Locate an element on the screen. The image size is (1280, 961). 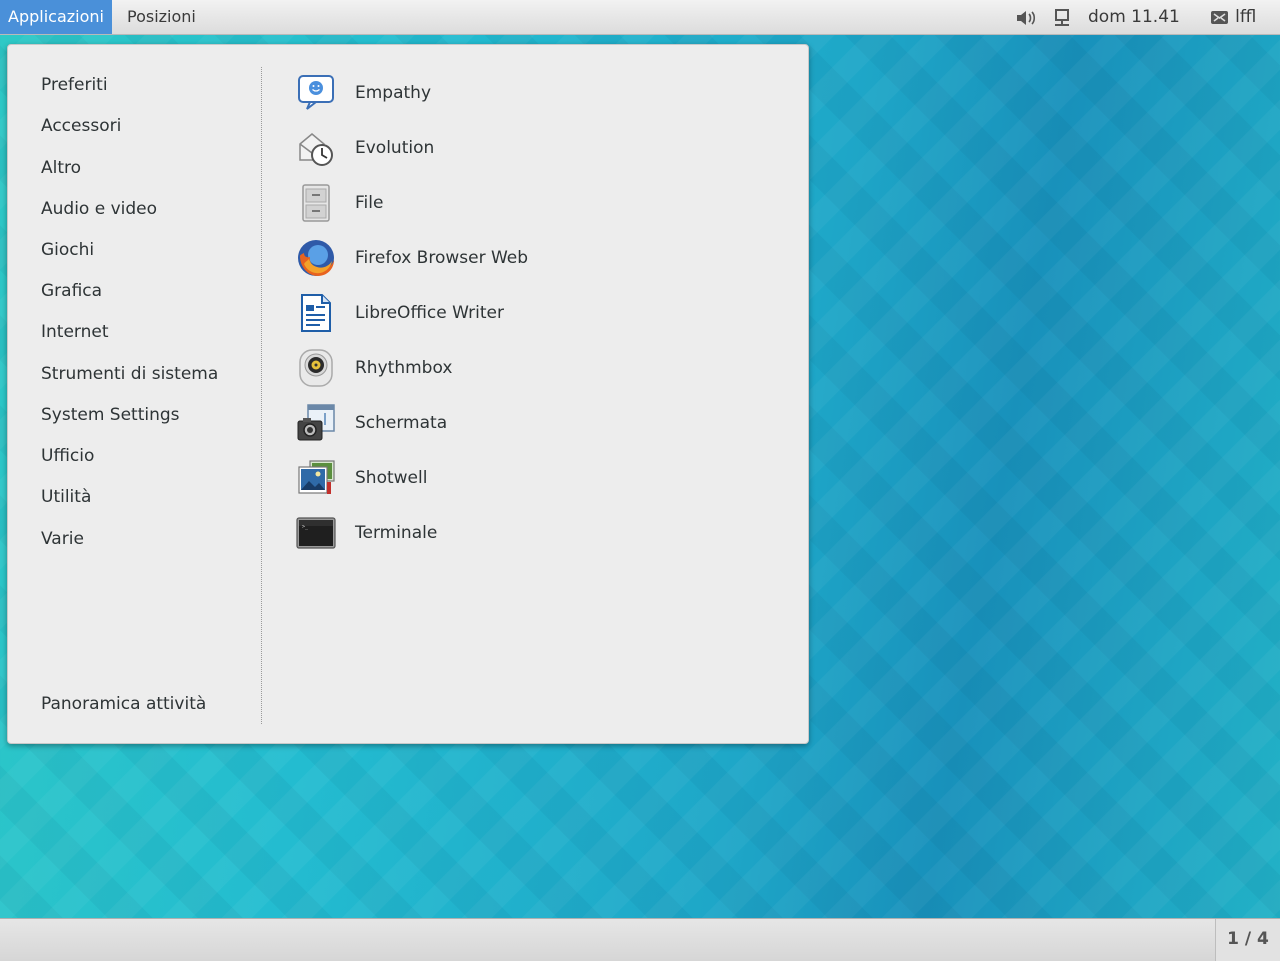
app-rhythmbox: Rhythmbox is located at coordinates (496, 368).